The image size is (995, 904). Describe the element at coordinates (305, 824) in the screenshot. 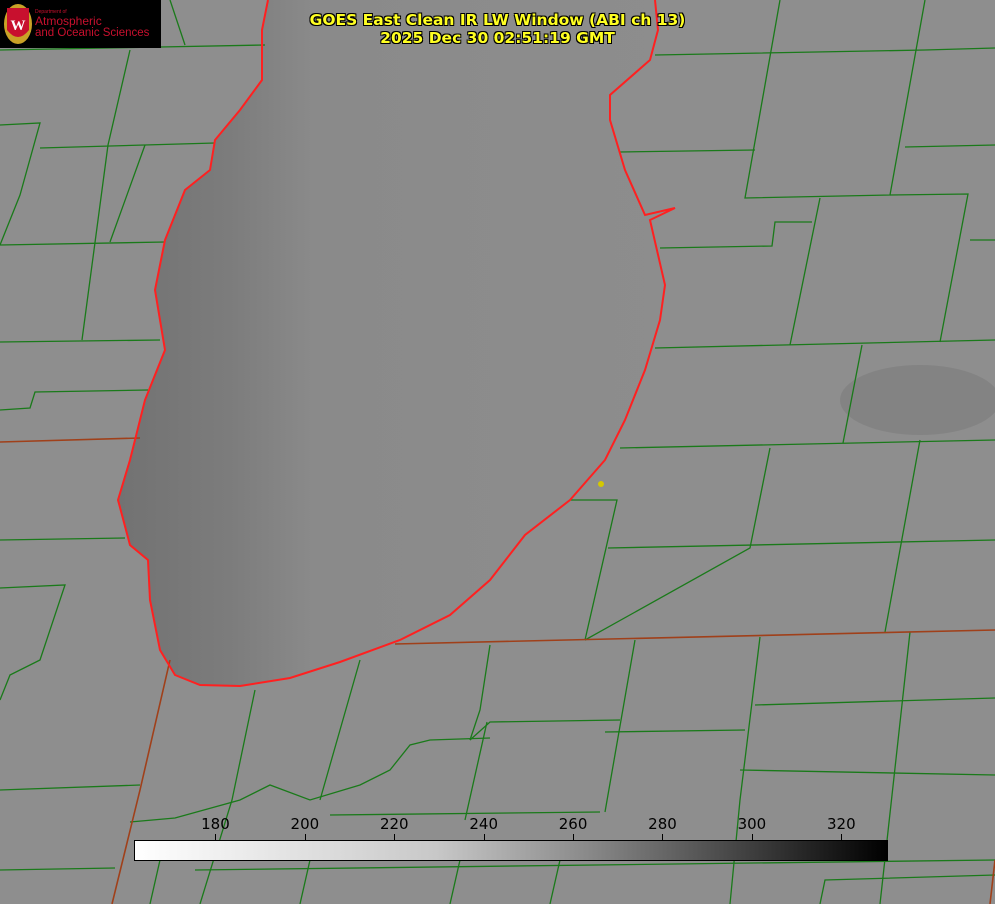

I see `colorbar-tick-label: 200` at that location.